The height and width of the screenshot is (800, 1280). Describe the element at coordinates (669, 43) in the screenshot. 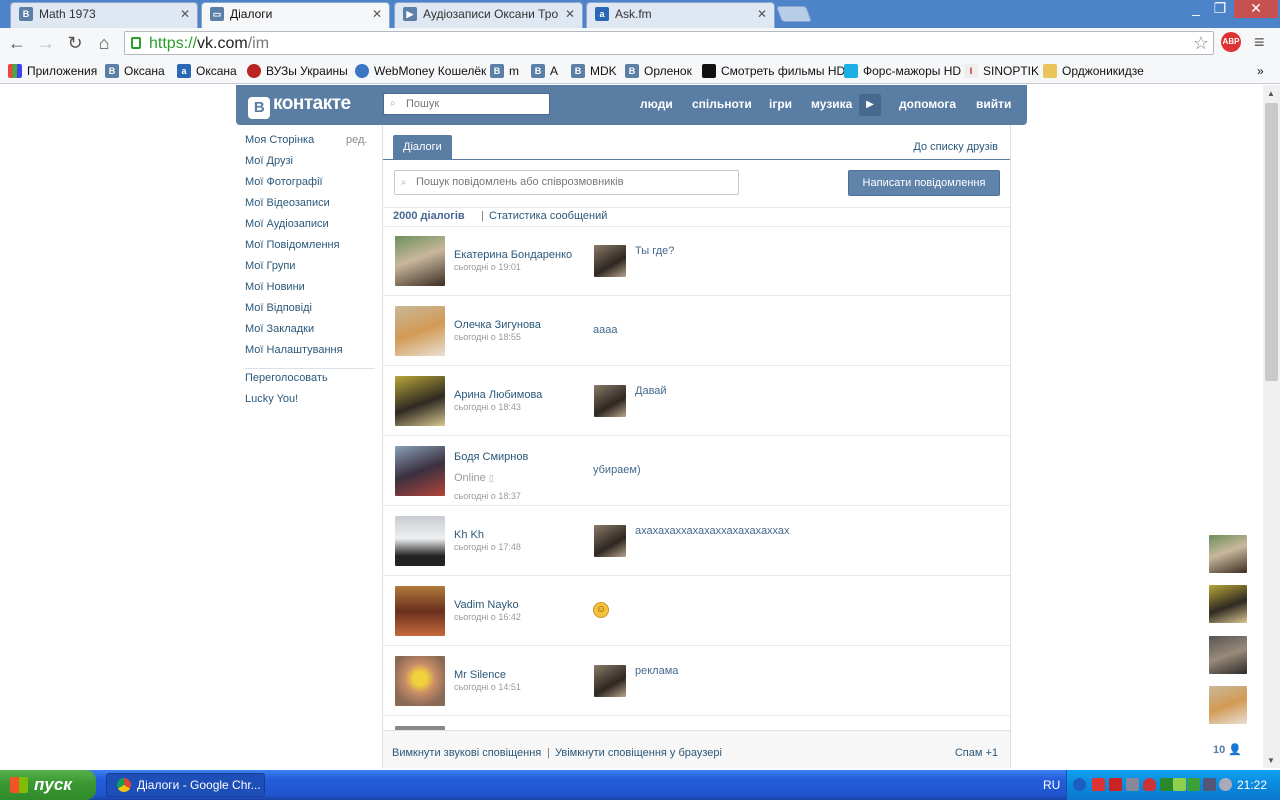

I see `address-bar: https://vk.com/im ☆` at that location.